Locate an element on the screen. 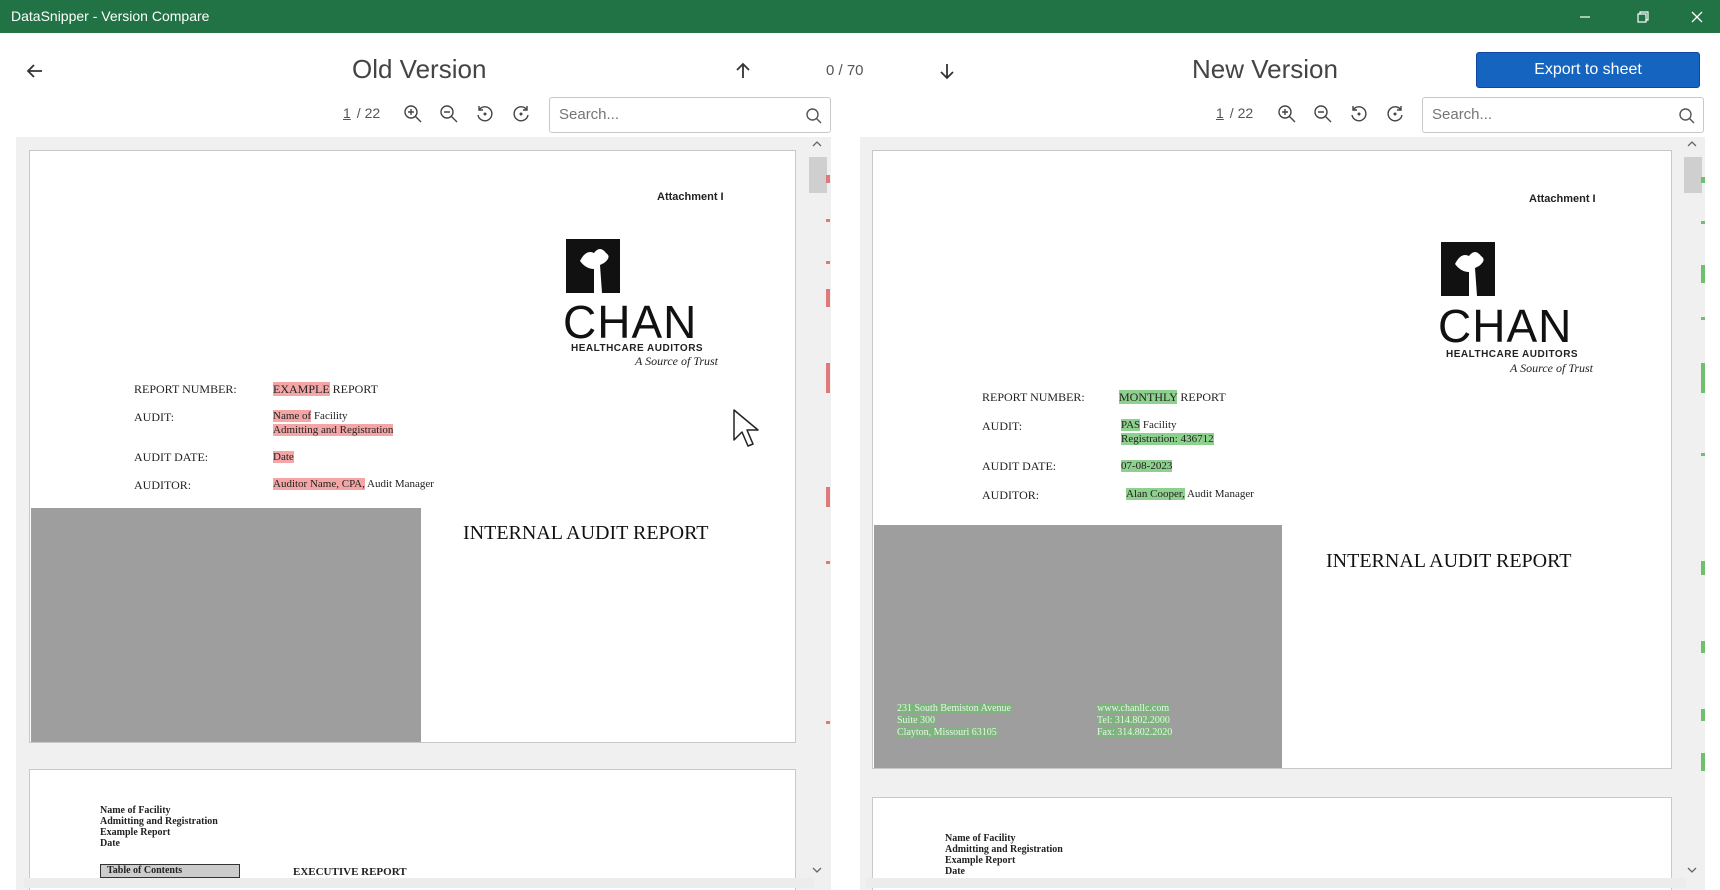  address-line: 231 South Bemiston Avenue is located at coordinates (954, 708).